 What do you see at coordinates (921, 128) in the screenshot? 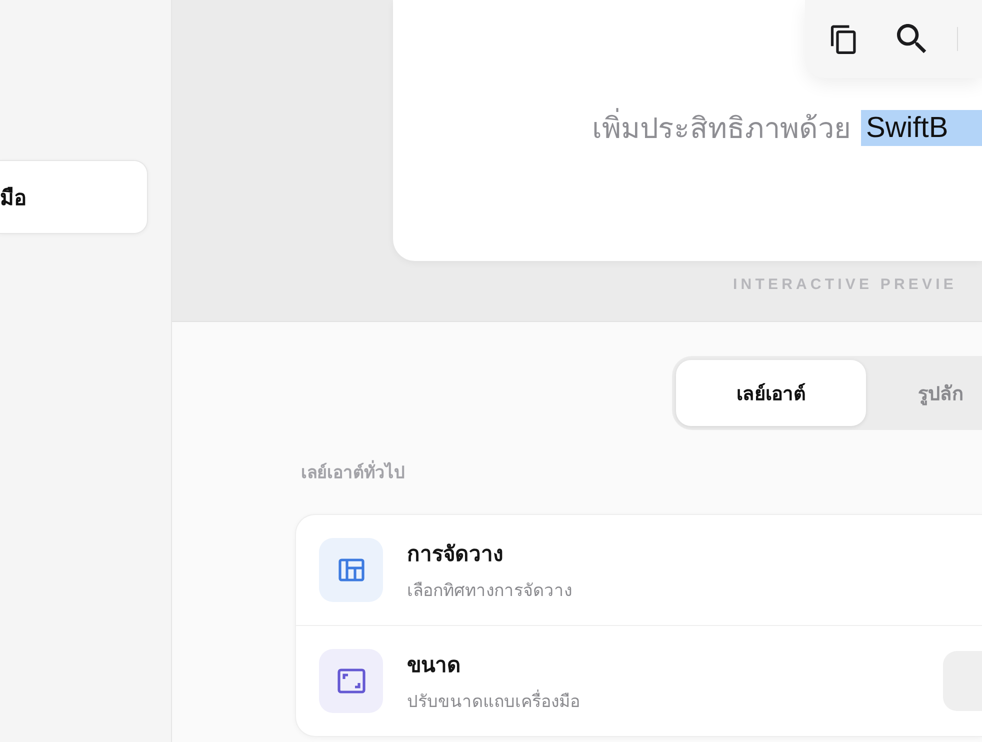
I see `selected-text: SwiftB` at bounding box center [921, 128].